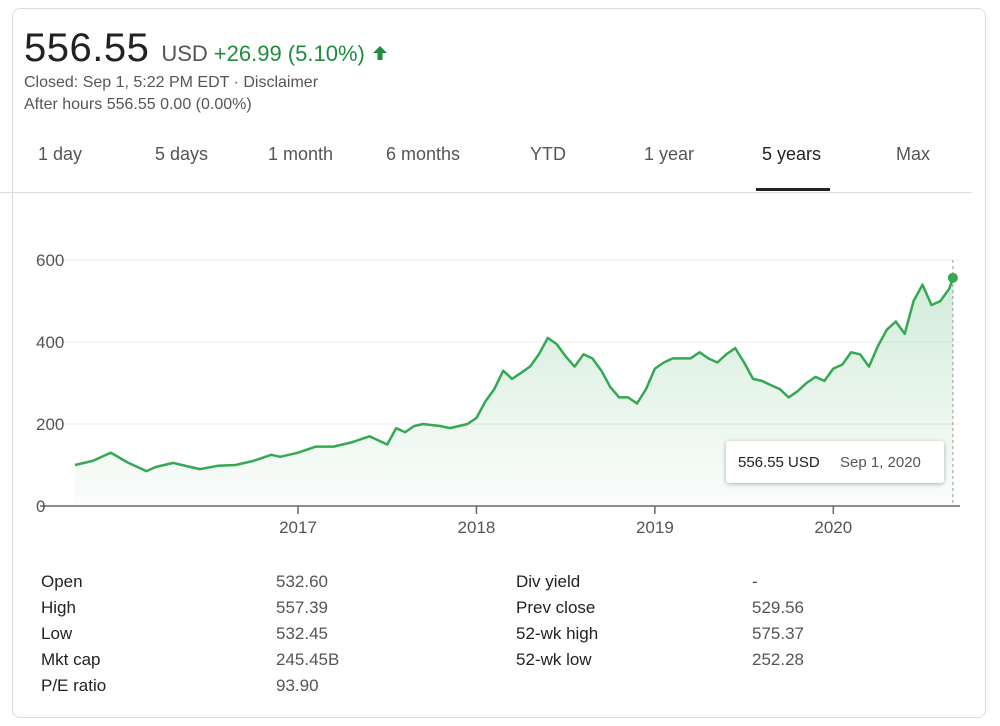 The image size is (1000, 726). I want to click on y-tick-label: 200, so click(50, 424).